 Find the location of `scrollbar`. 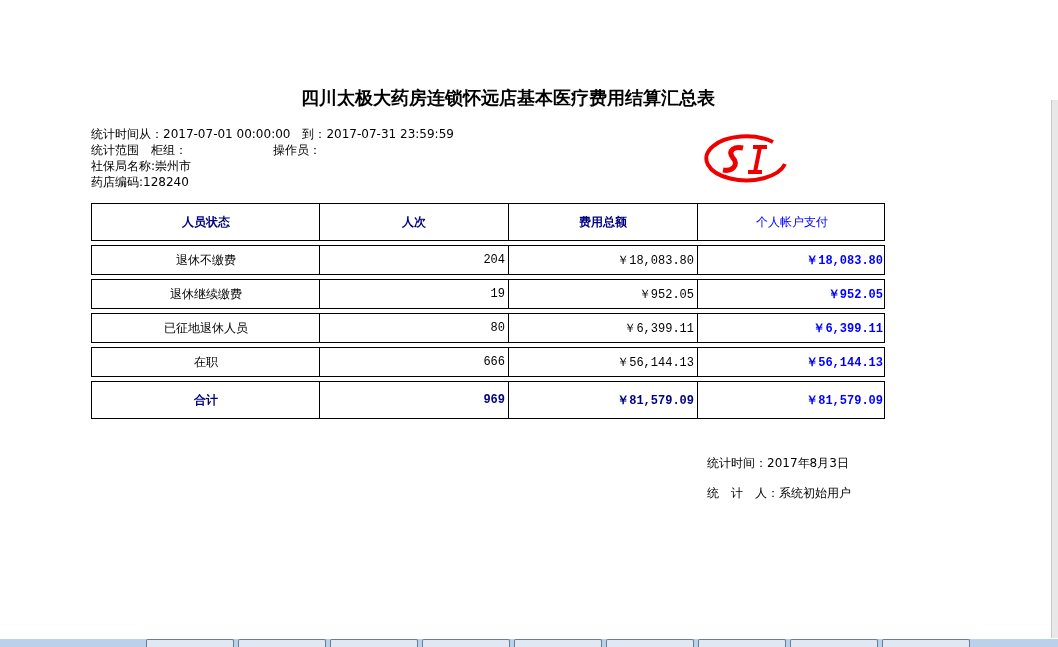

scrollbar is located at coordinates (1054, 369).